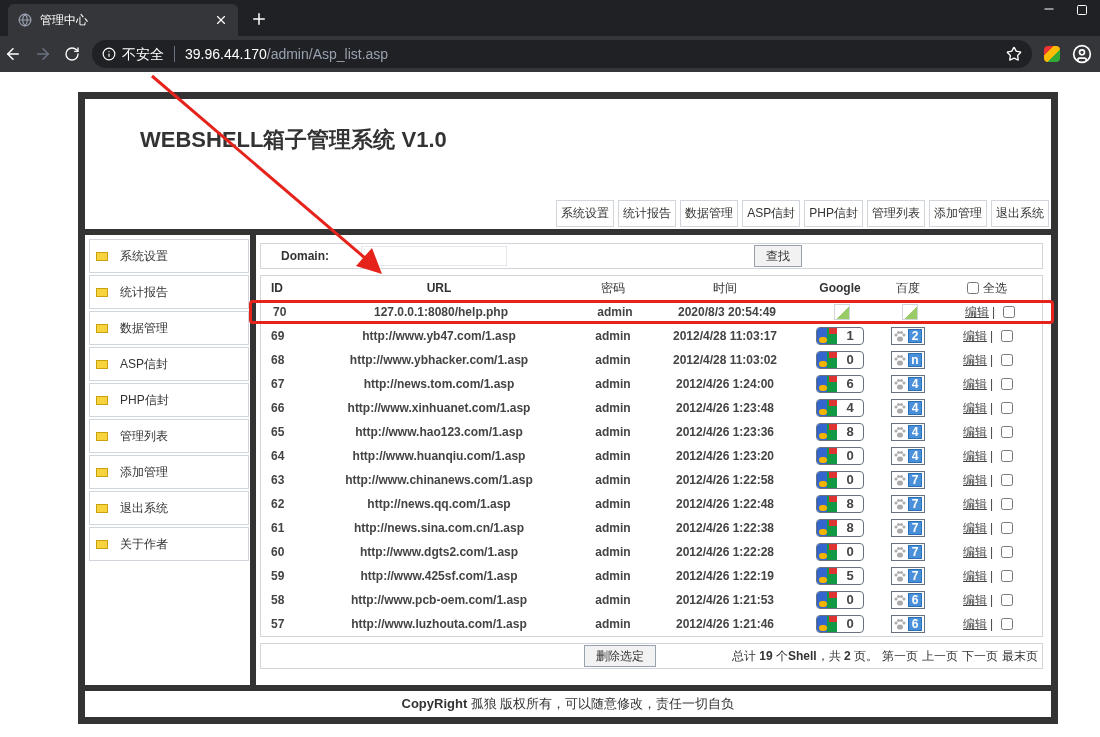  Describe the element at coordinates (123, 20) in the screenshot. I see `browser-tab: 管理中心` at that location.